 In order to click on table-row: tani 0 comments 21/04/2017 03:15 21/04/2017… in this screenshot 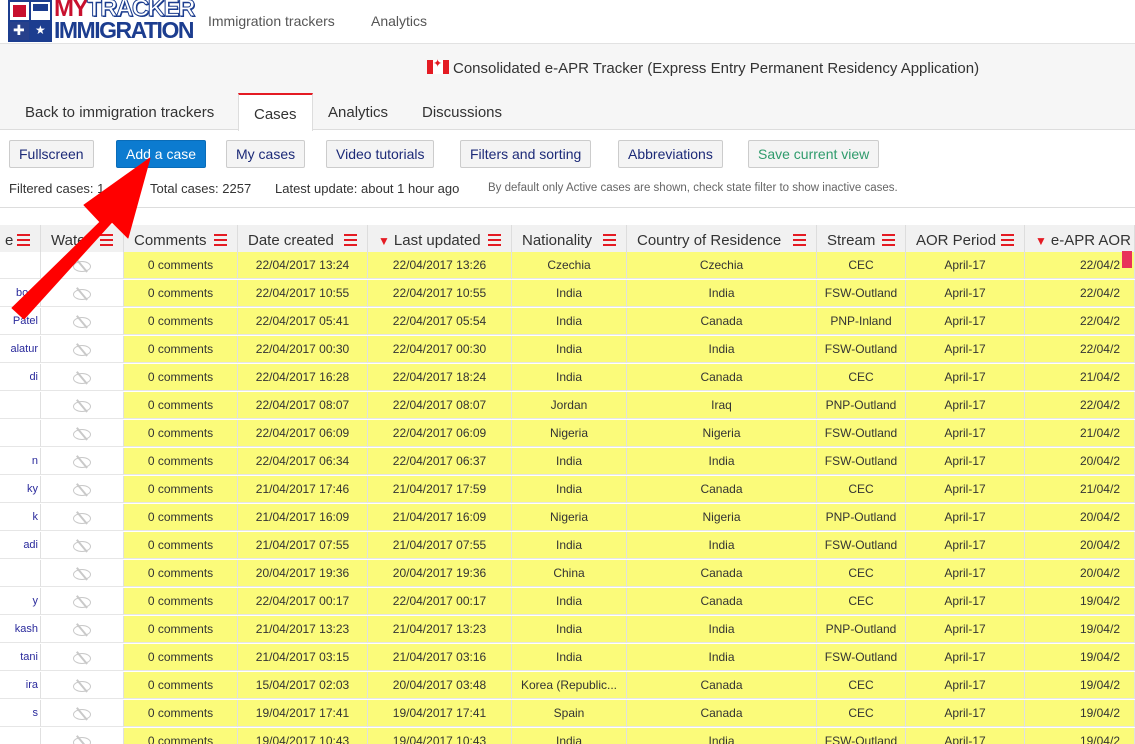, I will do `click(567, 658)`.